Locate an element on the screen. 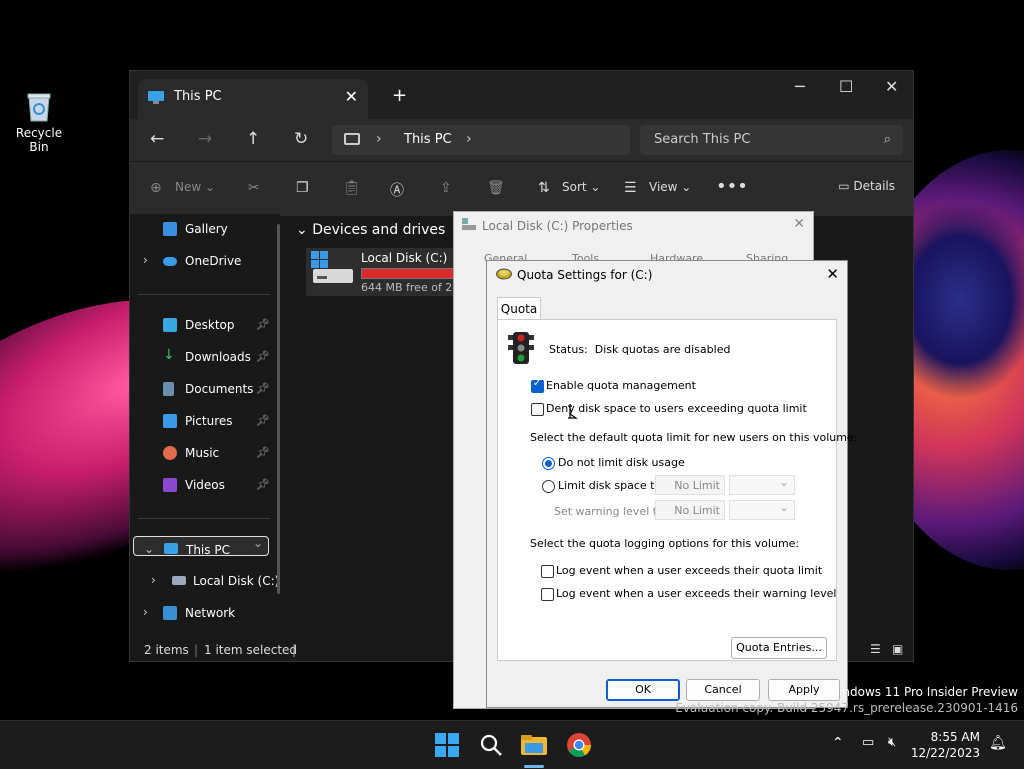 Image resolution: width=1024 pixels, height=769 pixels. notification-bell-icon: 🔔︎ is located at coordinates (998, 743).